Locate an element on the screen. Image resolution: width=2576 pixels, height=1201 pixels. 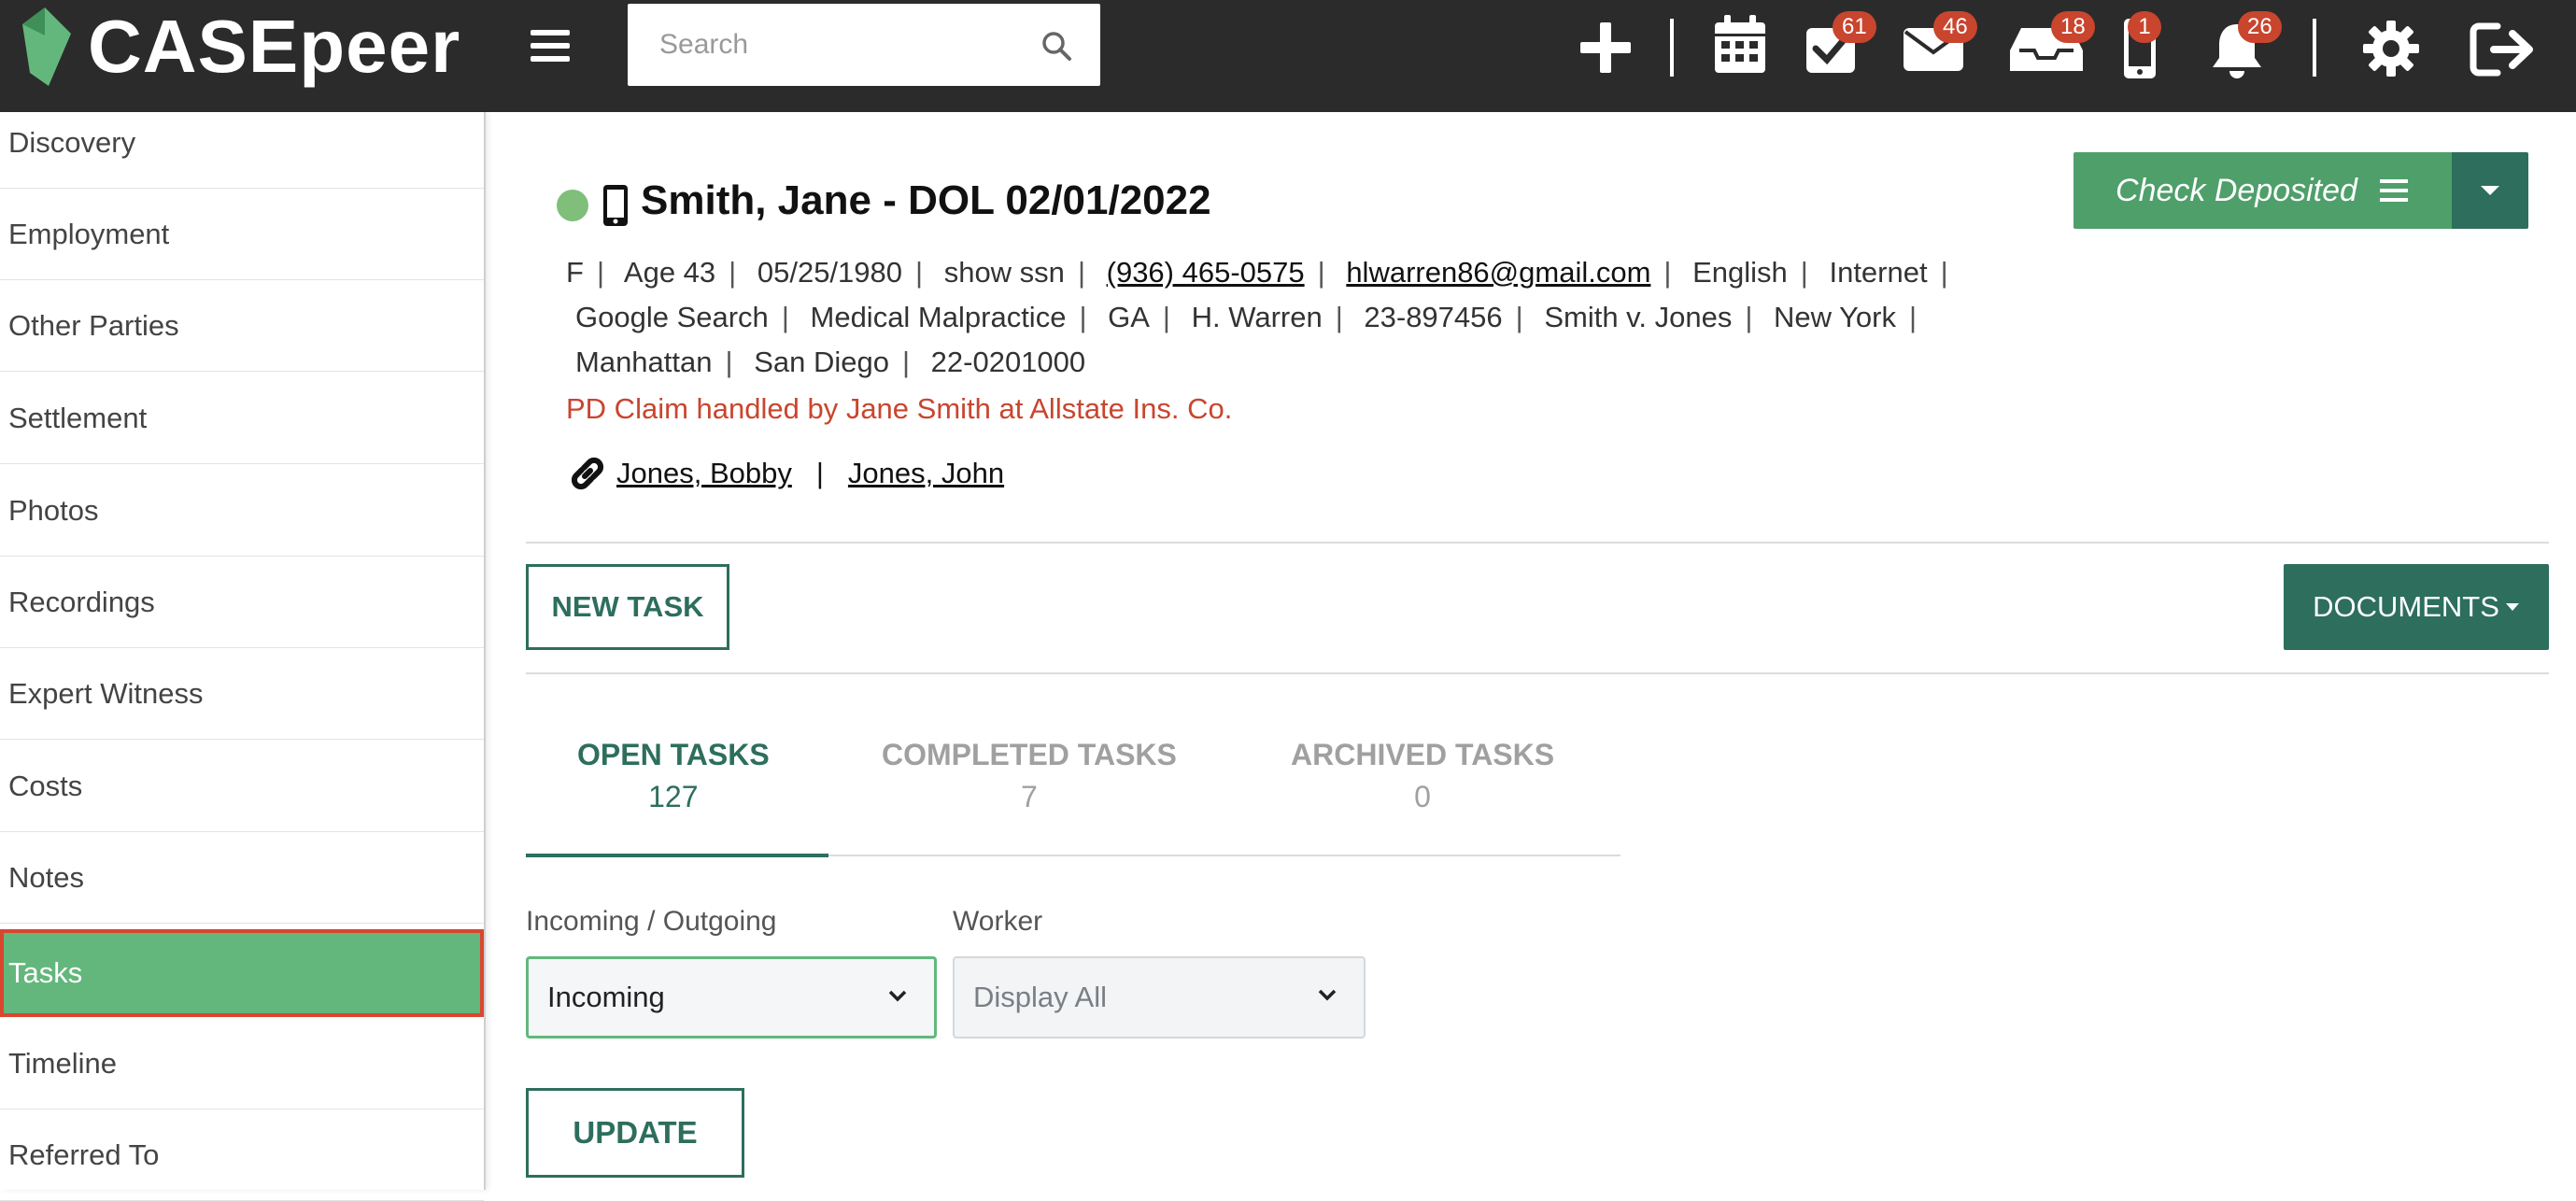
sidebar-item-discovery: Discovery is located at coordinates (242, 143).